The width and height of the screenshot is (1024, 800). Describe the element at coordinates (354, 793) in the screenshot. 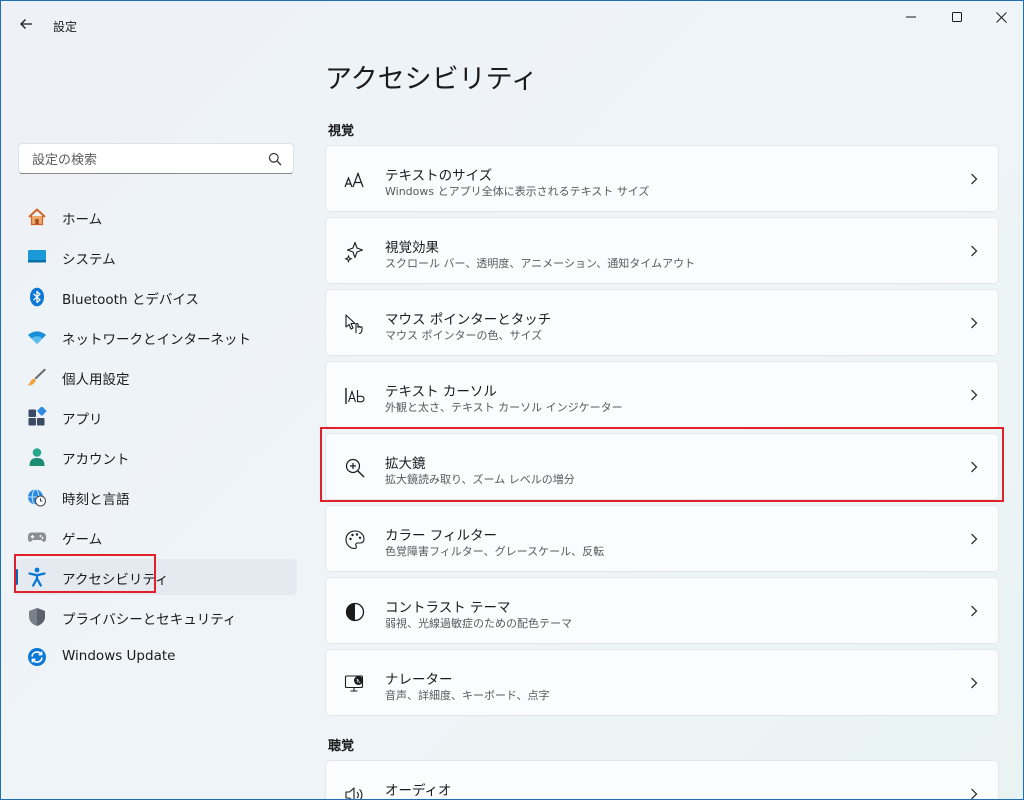

I see `speaker-icon` at that location.